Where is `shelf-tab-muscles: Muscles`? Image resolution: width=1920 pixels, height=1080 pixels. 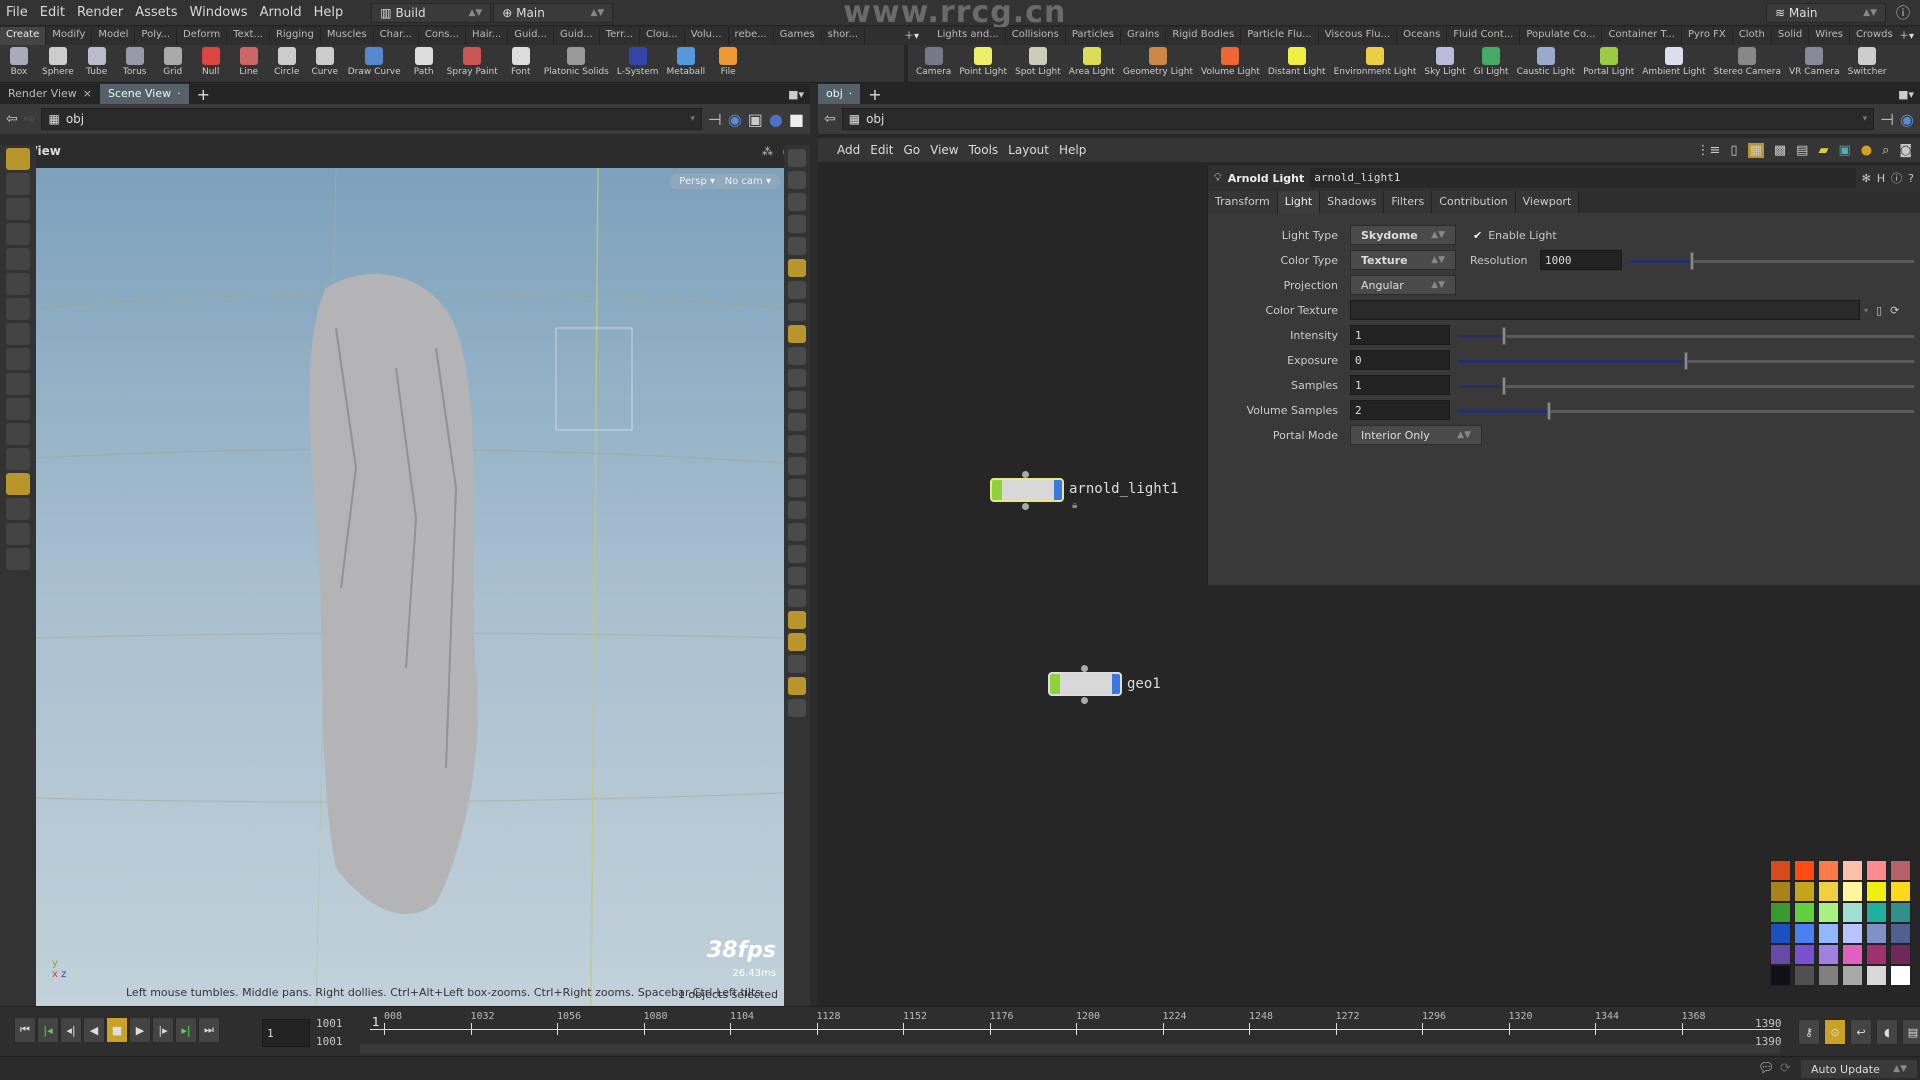
shelf-tab-muscles: Muscles is located at coordinates (347, 36).